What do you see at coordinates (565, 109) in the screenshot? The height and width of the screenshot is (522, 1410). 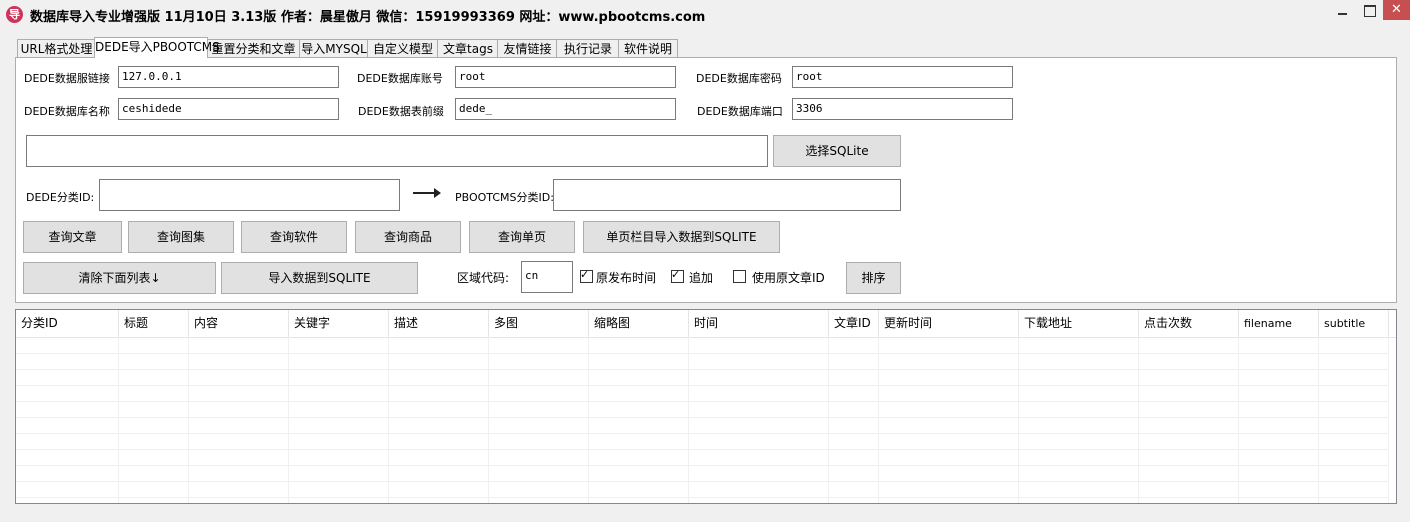 I see `db-prefix-input: dede_` at bounding box center [565, 109].